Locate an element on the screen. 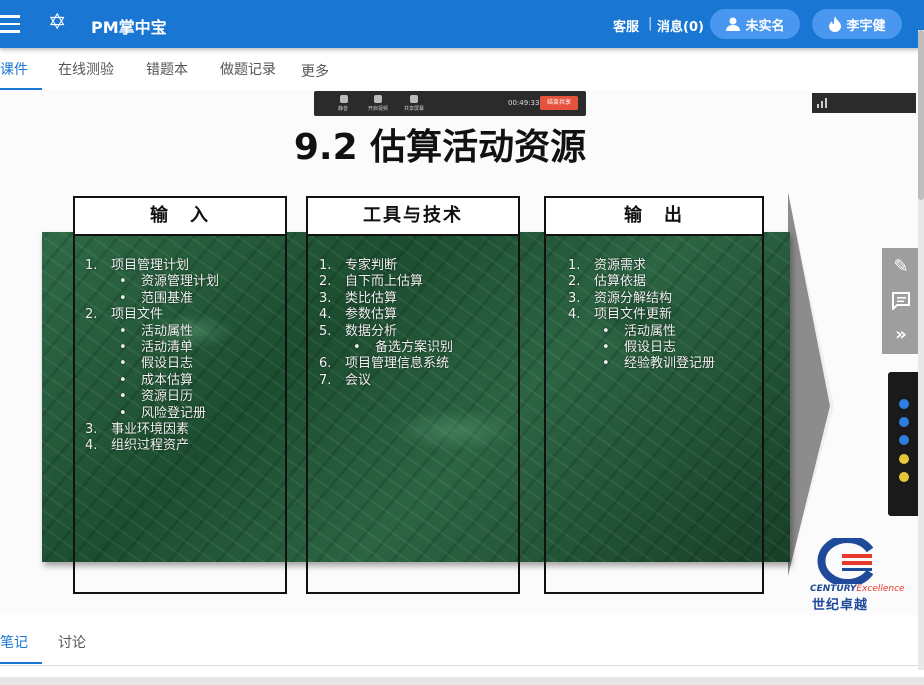 The image size is (924, 685). slide-list-item: 2. 项目文件 is located at coordinates (185, 315).